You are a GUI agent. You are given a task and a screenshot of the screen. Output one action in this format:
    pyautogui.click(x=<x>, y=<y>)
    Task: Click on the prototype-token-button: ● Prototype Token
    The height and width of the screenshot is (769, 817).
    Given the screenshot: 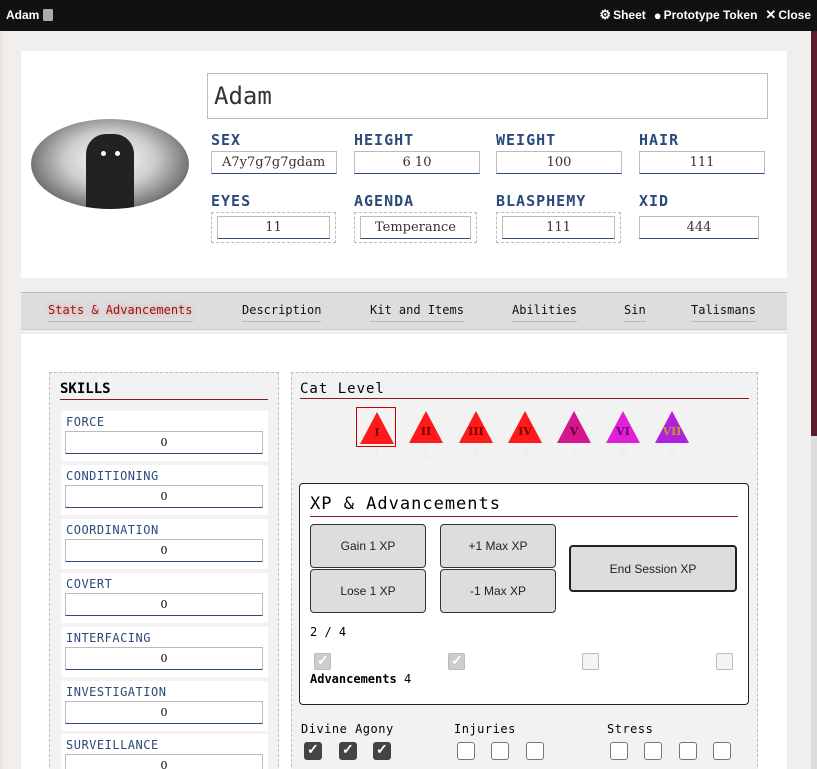 What is the action you would take?
    pyautogui.click(x=706, y=15)
    